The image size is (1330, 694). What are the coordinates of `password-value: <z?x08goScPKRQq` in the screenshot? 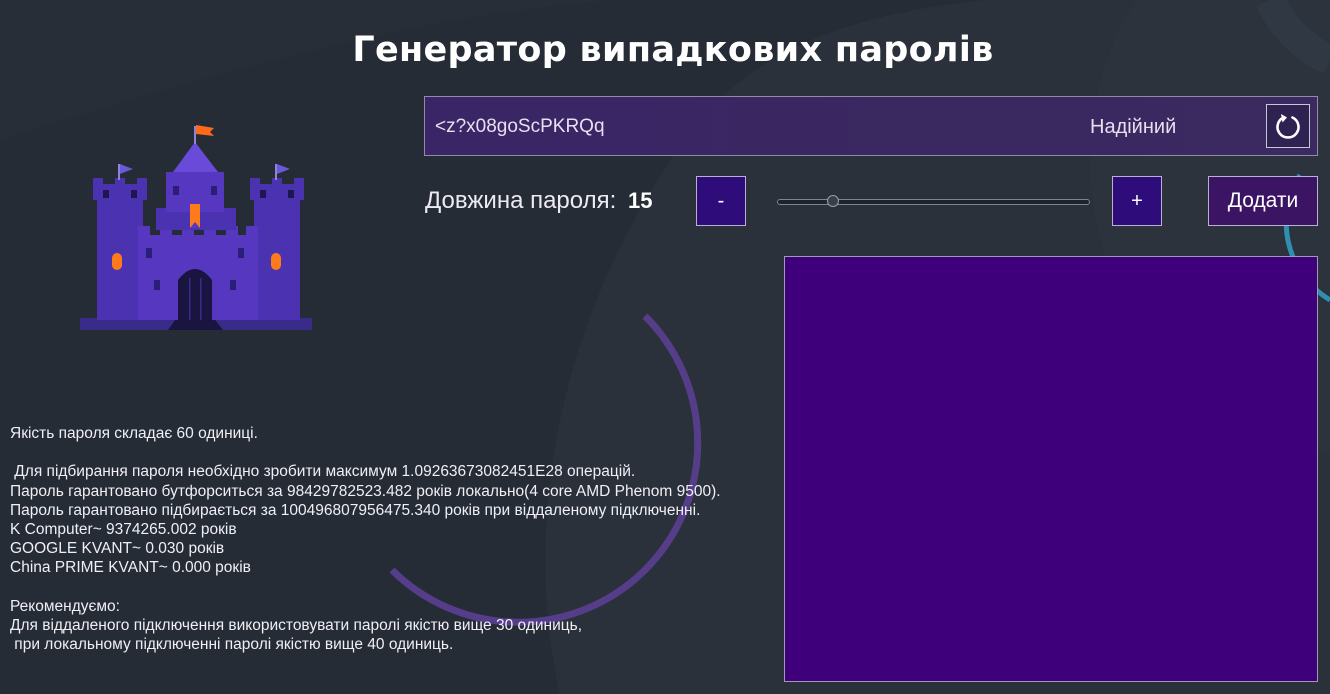 It's located at (520, 127).